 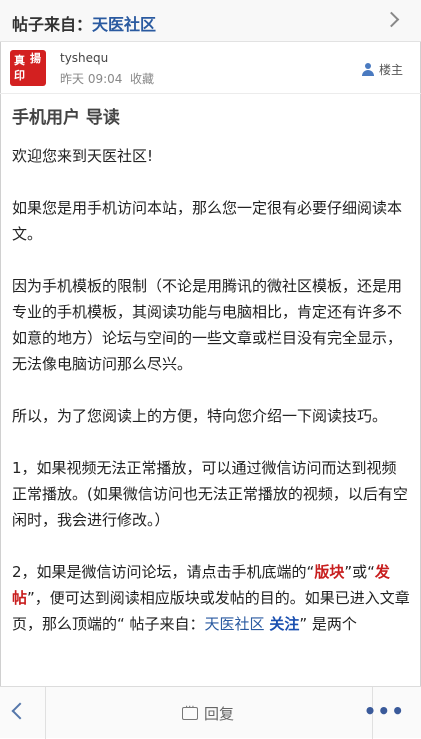 I want to click on source-prefix: 帖子来自：, so click(x=52, y=24).